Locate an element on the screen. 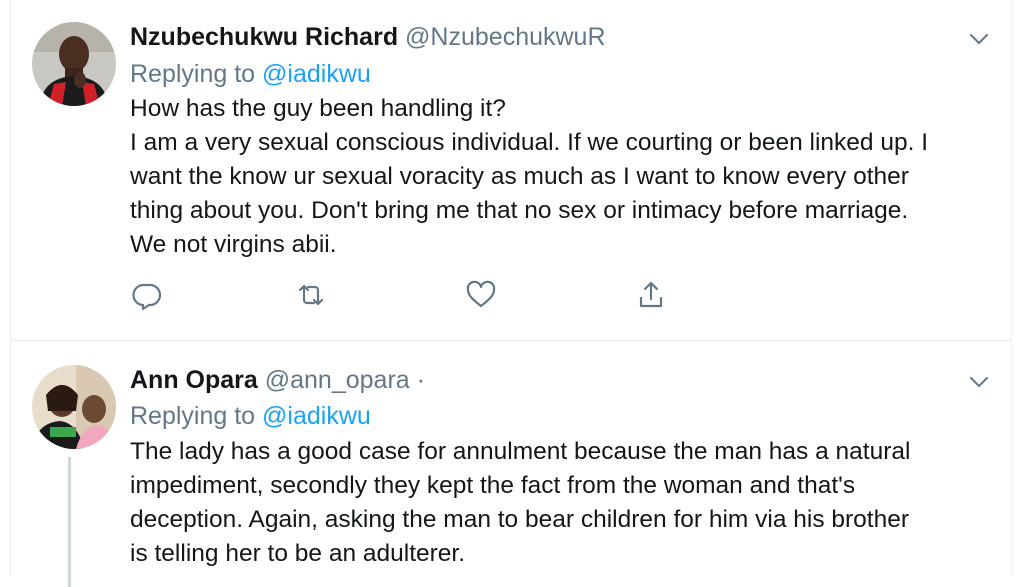  display-name: Ann Opara is located at coordinates (194, 380).